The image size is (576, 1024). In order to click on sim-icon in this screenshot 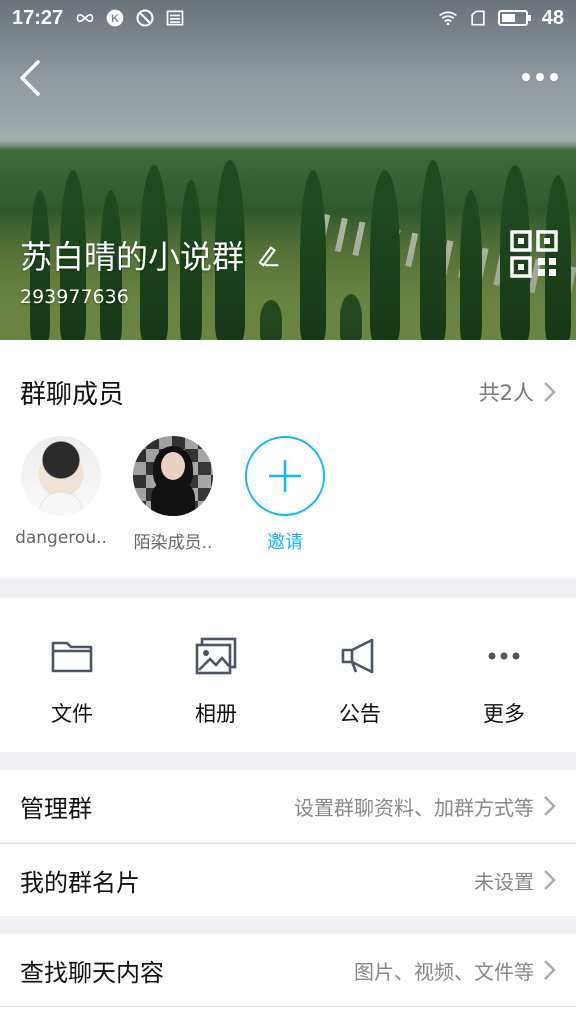, I will do `click(478, 18)`.